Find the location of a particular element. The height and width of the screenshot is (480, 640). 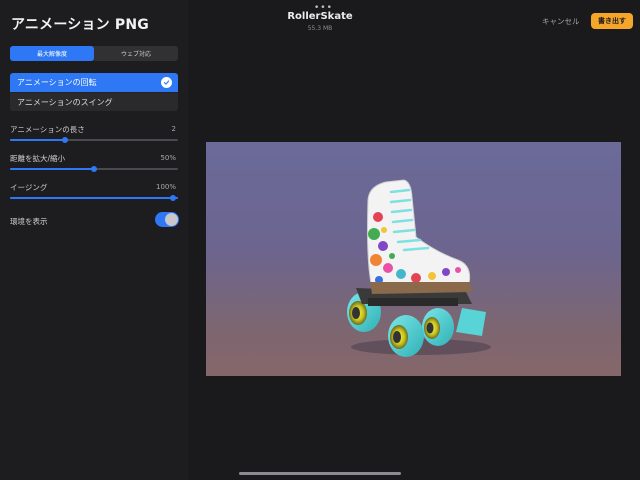

option-swing: アニメーションのスイング is located at coordinates (94, 102).